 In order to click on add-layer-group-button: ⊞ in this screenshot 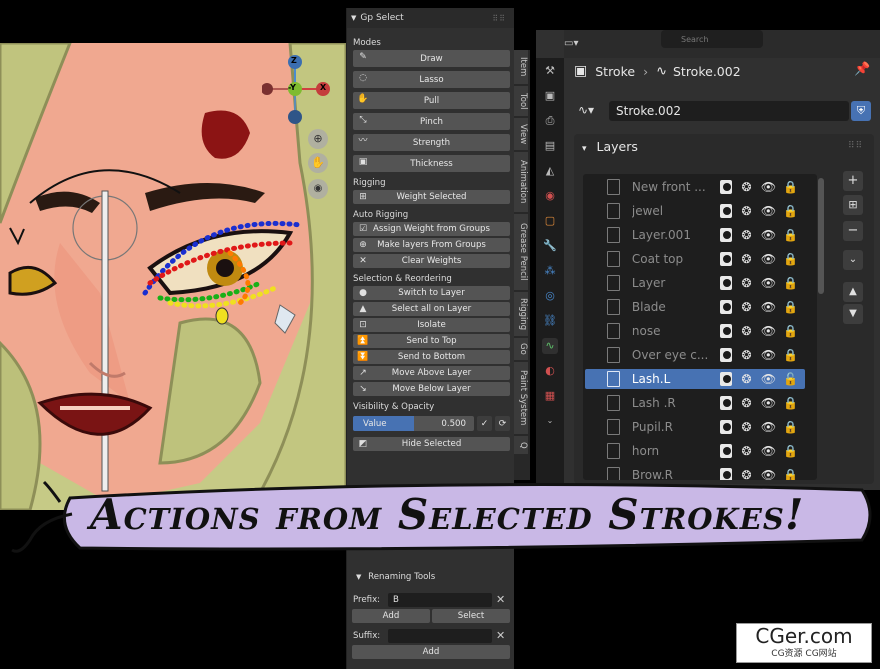, I will do `click(853, 205)`.